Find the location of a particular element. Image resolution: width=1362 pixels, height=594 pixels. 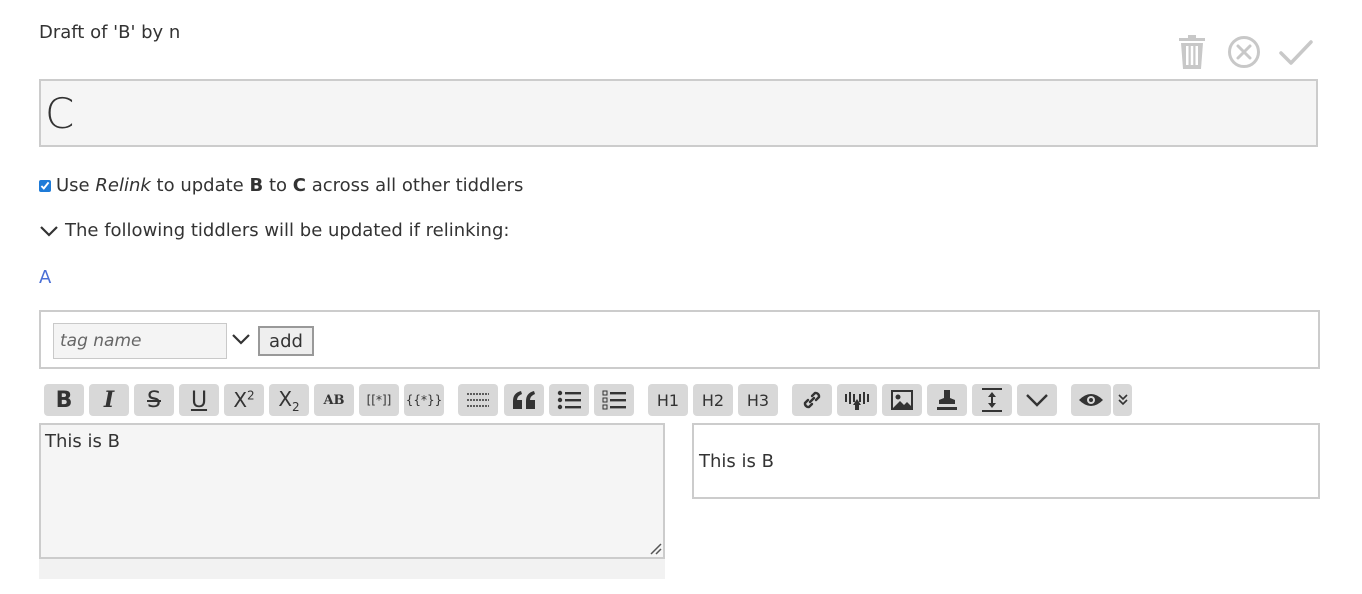

subscript-mark: 2 is located at coordinates (296, 406).